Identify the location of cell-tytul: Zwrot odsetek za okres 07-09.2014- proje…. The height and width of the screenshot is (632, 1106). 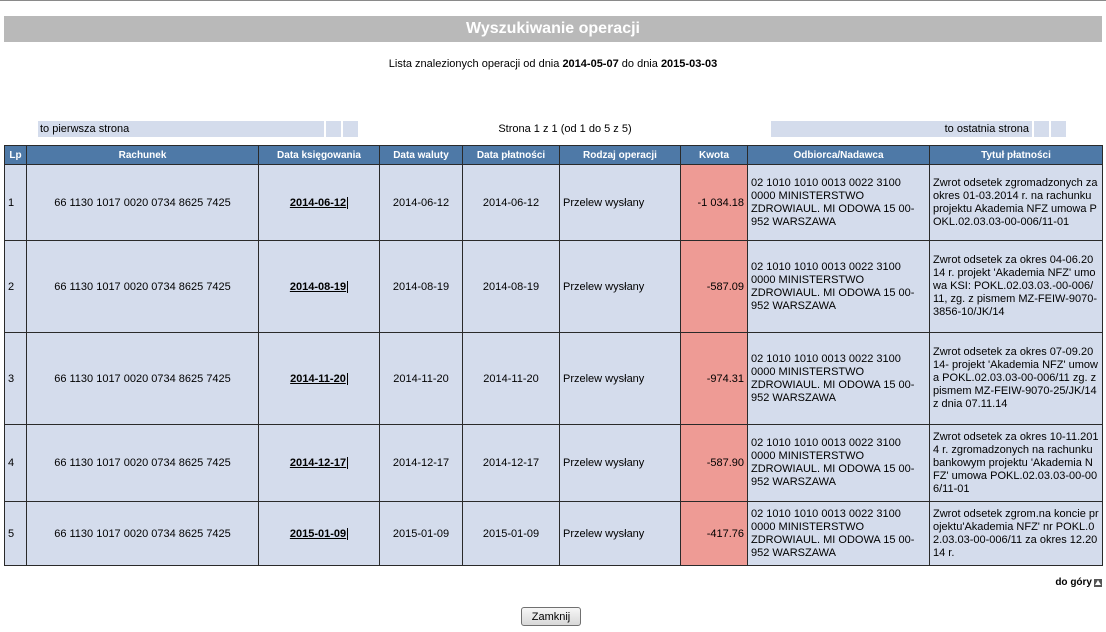
(1016, 378).